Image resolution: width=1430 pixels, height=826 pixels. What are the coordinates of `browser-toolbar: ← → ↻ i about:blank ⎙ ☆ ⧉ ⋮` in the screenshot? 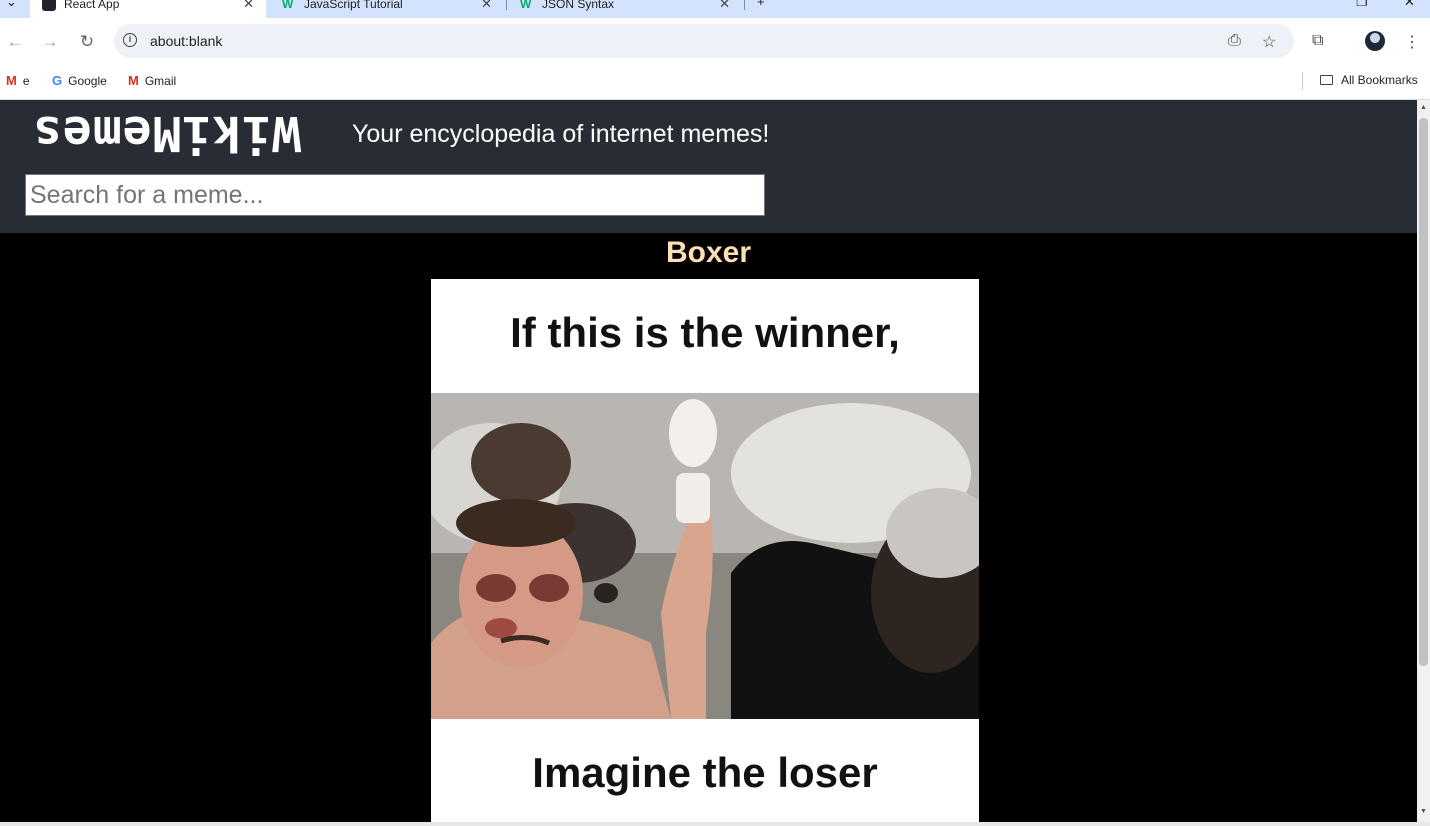 It's located at (715, 42).